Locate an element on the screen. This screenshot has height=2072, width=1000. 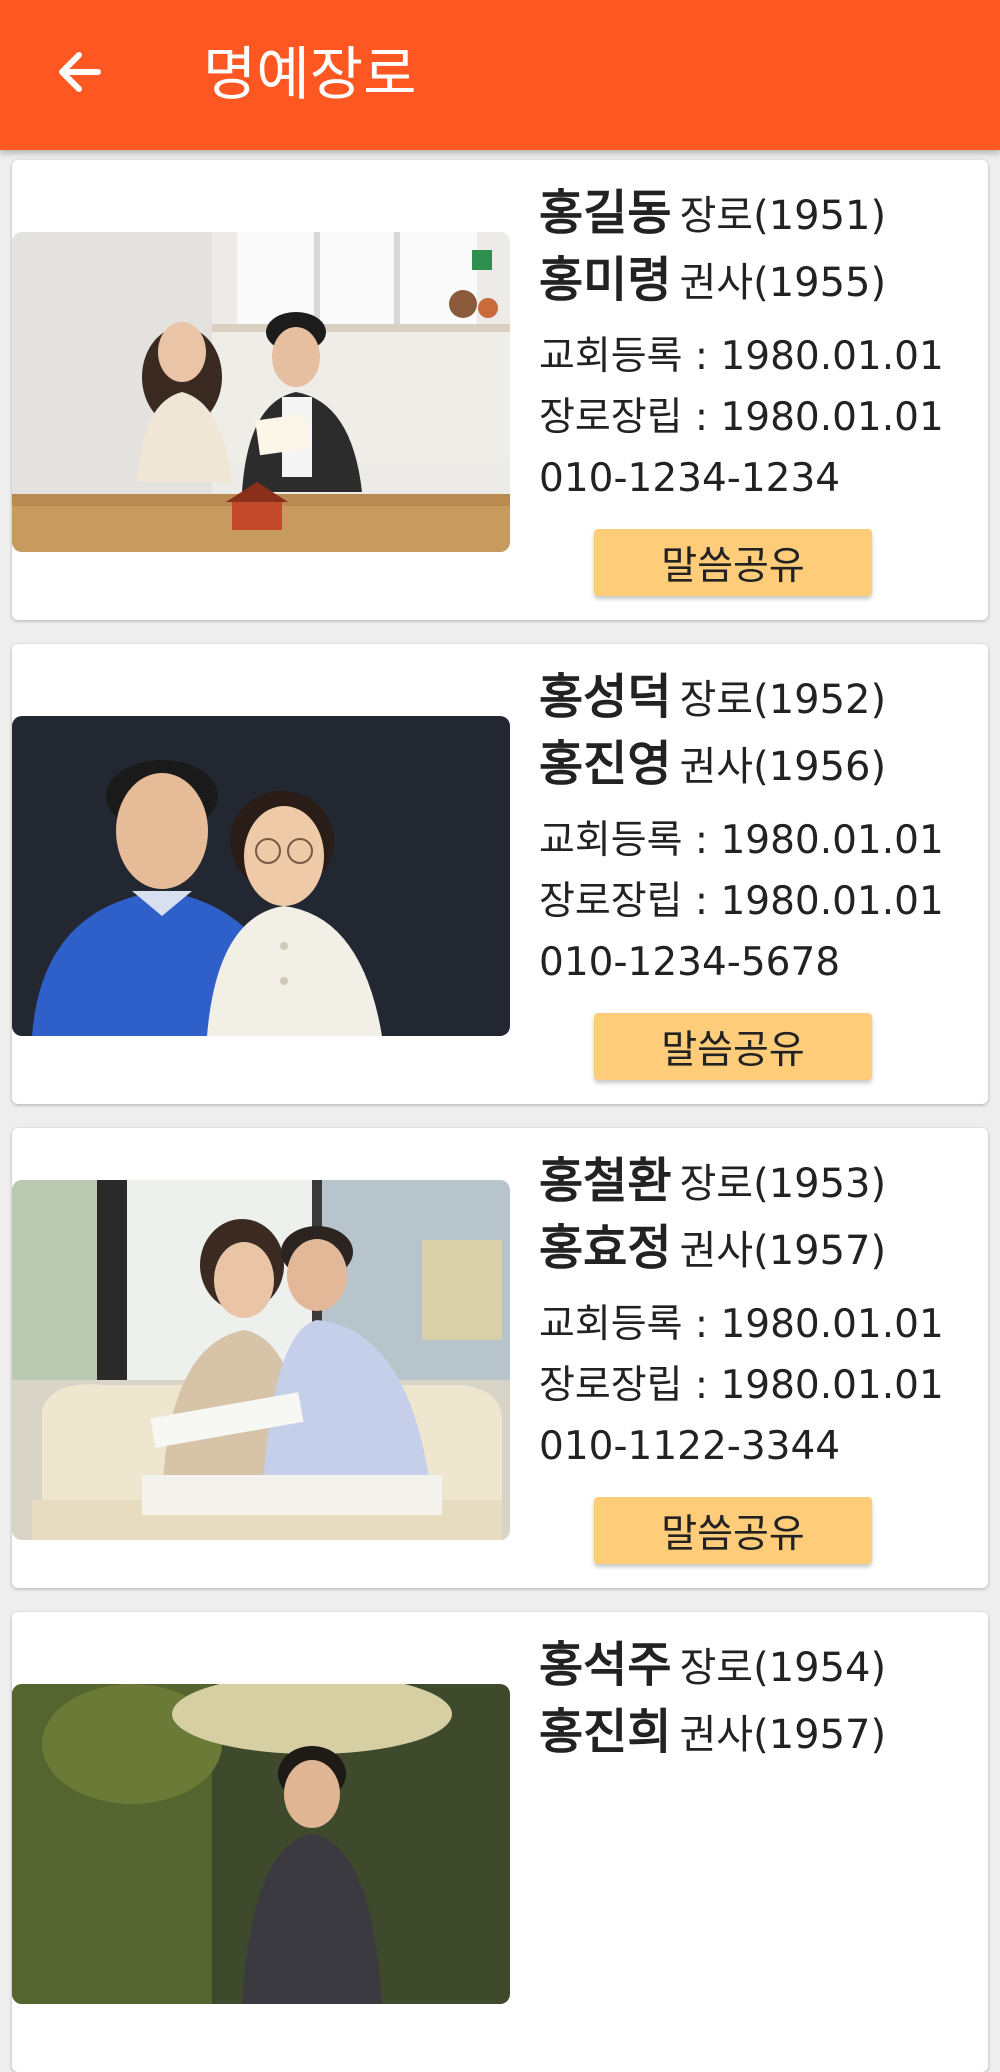
spouse-role: 권사(1955) is located at coordinates (783, 283).